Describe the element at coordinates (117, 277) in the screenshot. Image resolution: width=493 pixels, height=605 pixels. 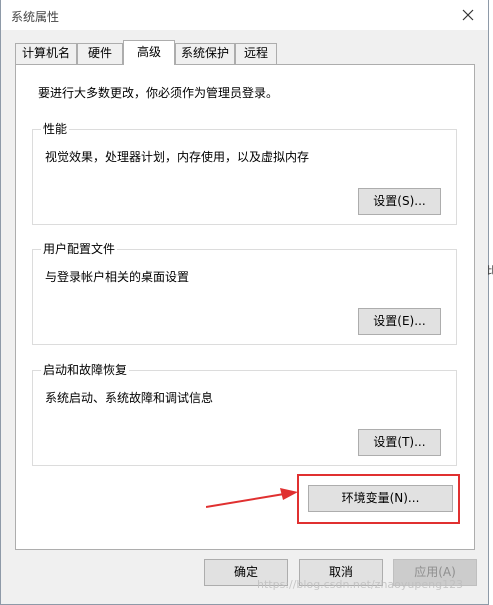
I see `user-profiles-description: 与登录帐户相关的桌面设置` at that location.